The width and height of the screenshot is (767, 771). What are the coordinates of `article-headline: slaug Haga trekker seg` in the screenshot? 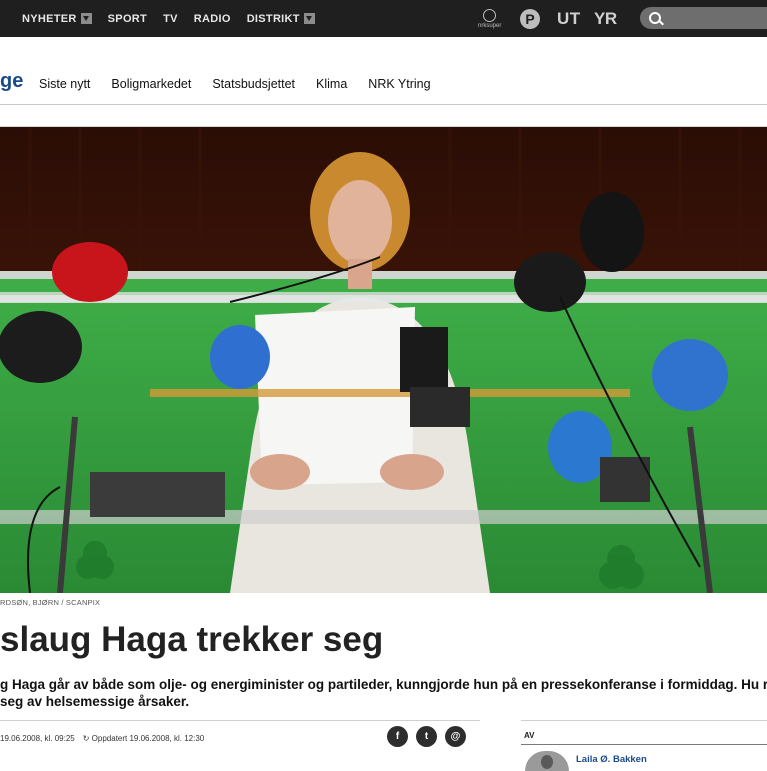 It's located at (192, 639).